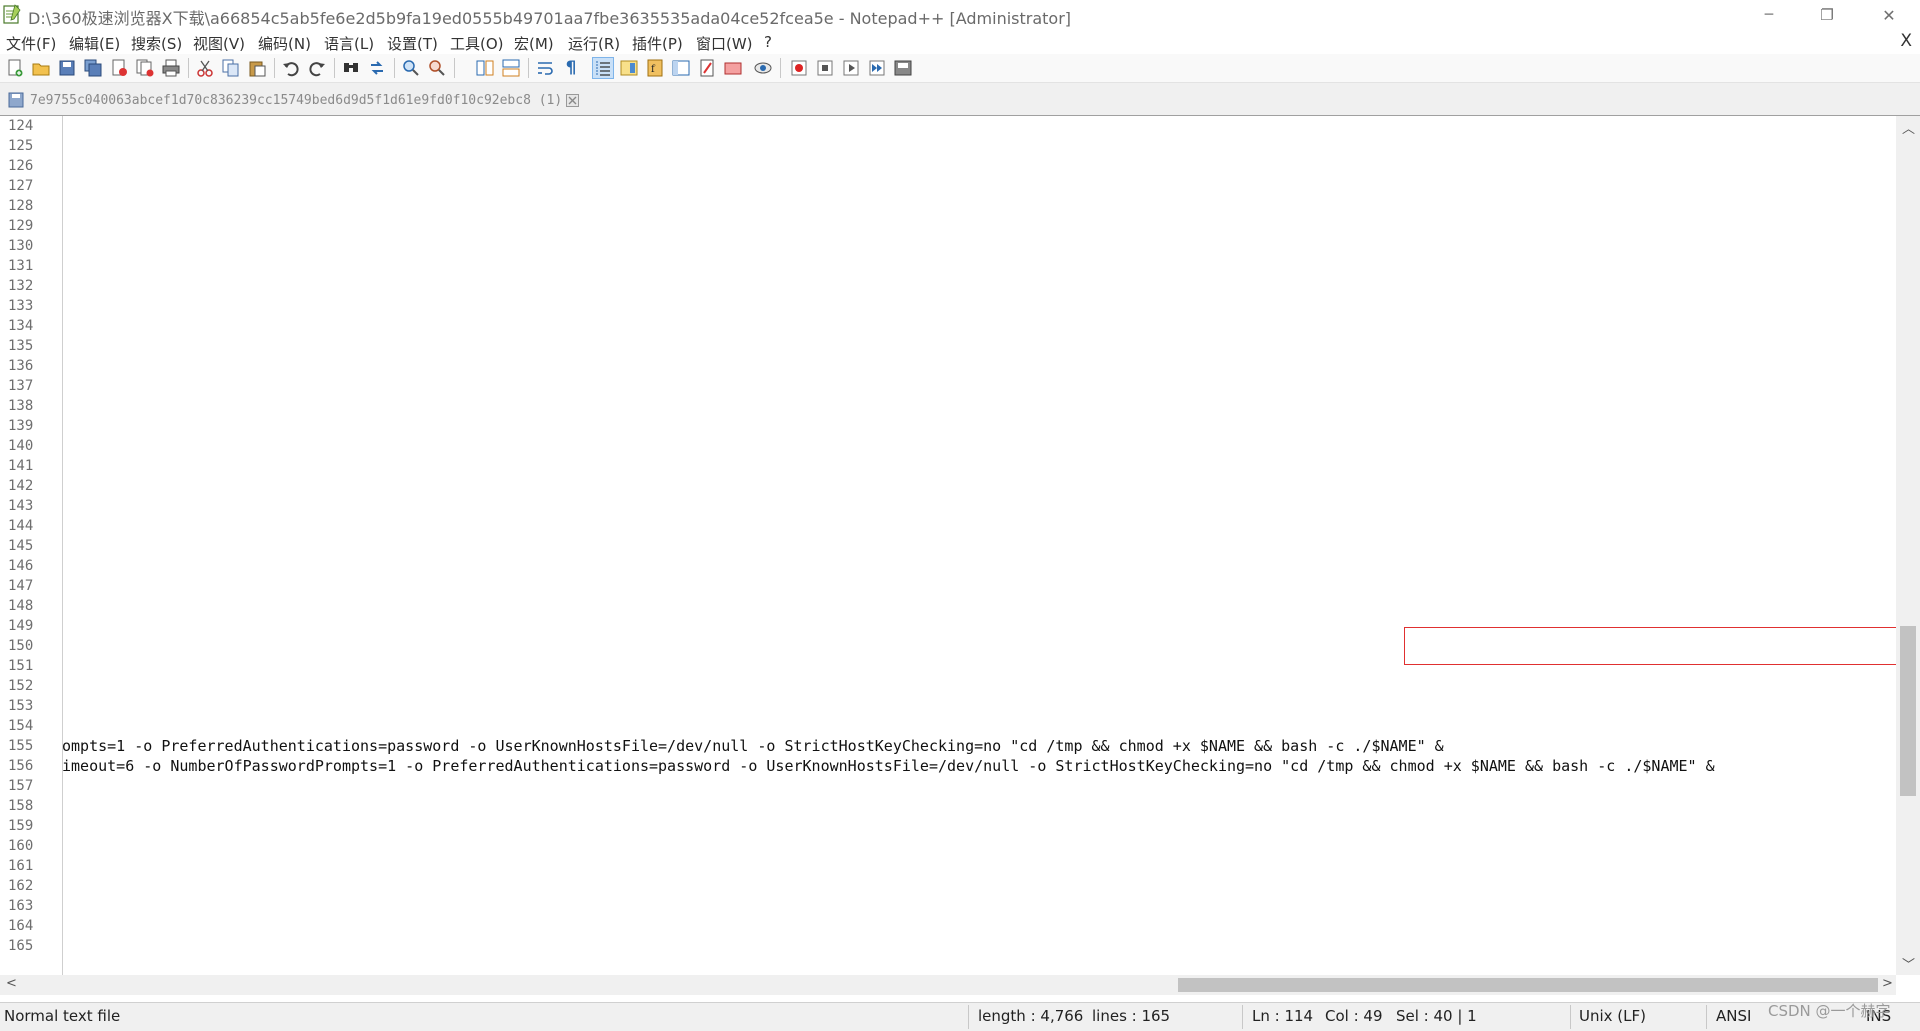 The image size is (1920, 1031). I want to click on monitoring-icon, so click(733, 68).